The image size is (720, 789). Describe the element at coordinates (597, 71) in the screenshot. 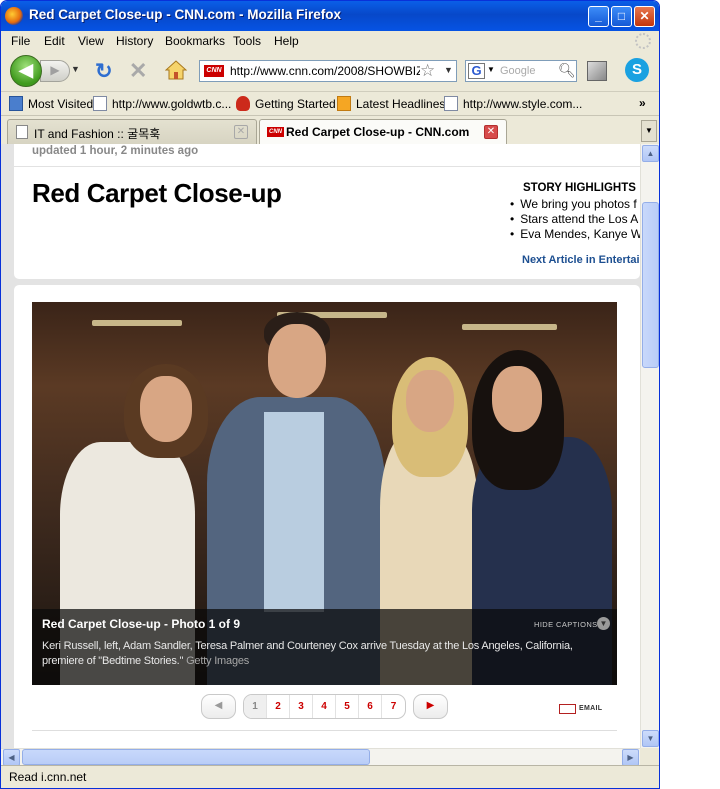

I see `extension-icon` at that location.